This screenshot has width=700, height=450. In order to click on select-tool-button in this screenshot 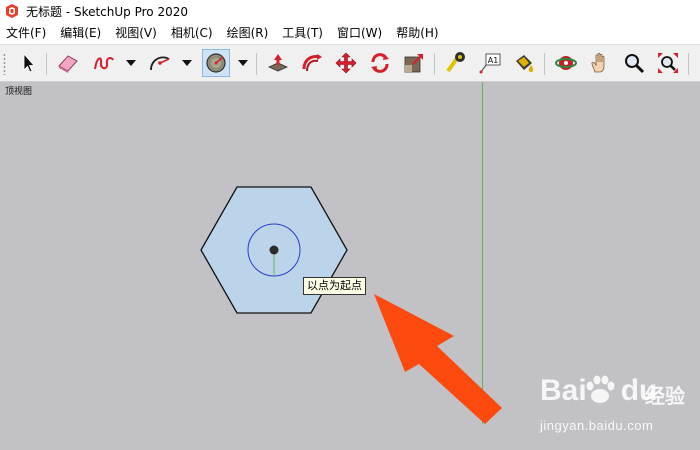, I will do `click(28, 63)`.